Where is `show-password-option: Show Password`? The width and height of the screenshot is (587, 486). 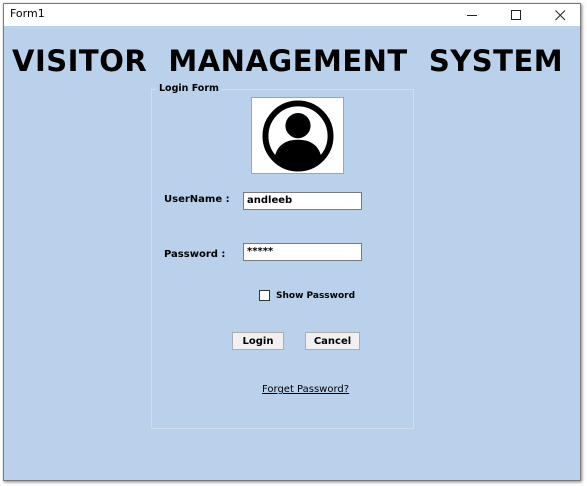 show-password-option: Show Password is located at coordinates (307, 295).